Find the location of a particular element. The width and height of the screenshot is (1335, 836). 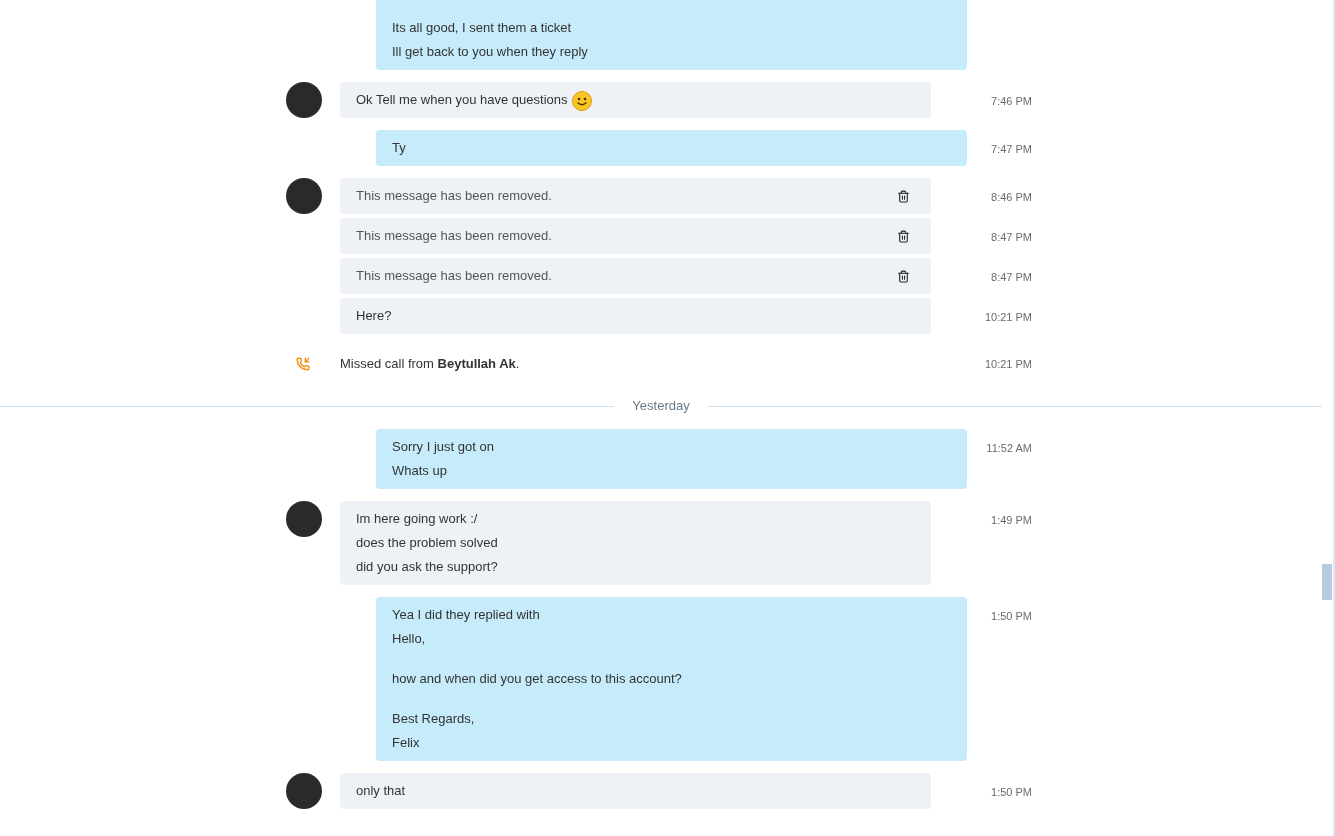

message-text: only that is located at coordinates (381, 790).